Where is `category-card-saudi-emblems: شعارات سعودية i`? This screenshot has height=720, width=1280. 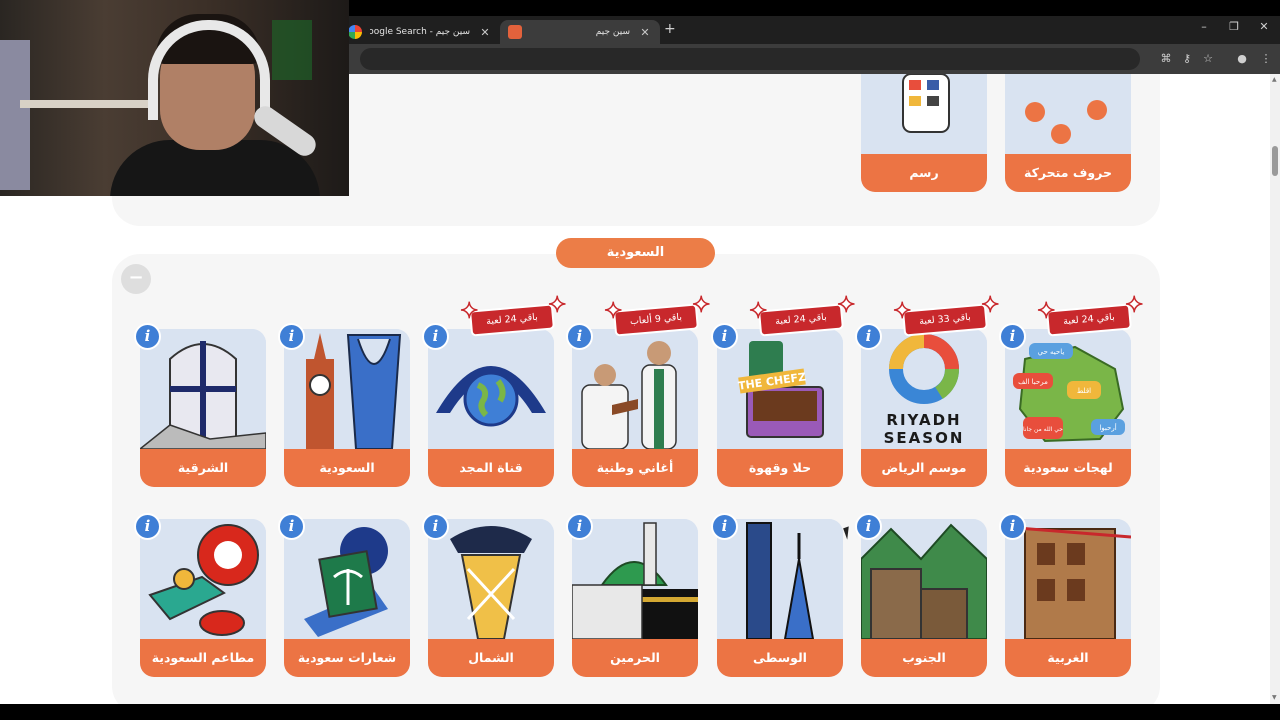 category-card-saudi-emblems: شعارات سعودية i is located at coordinates (344, 595).